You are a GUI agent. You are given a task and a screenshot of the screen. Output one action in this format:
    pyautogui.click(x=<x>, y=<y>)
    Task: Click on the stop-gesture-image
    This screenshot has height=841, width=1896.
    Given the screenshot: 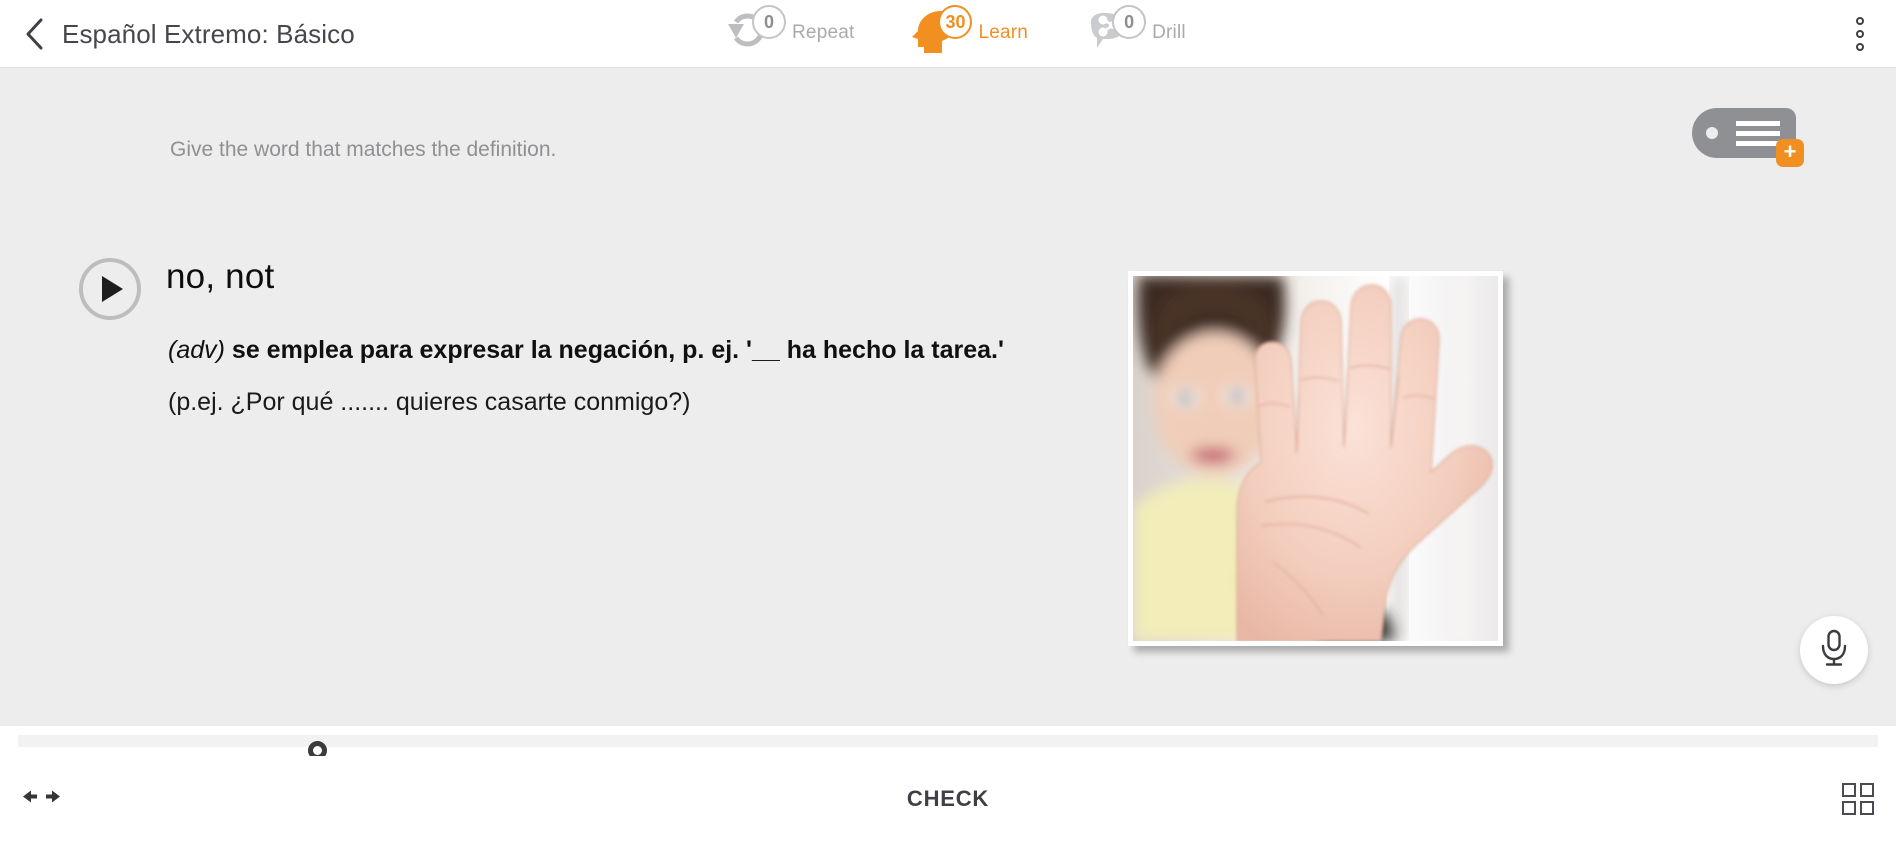 What is the action you would take?
    pyautogui.click(x=1315, y=458)
    